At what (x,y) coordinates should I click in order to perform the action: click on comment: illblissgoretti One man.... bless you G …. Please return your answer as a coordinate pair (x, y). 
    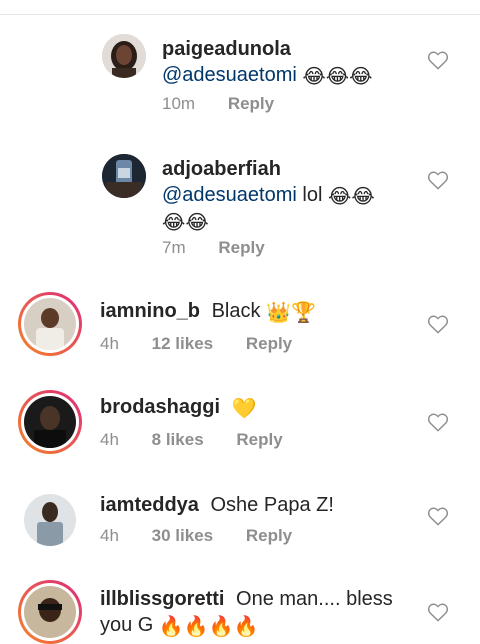
    Looking at the image, I should click on (240, 611).